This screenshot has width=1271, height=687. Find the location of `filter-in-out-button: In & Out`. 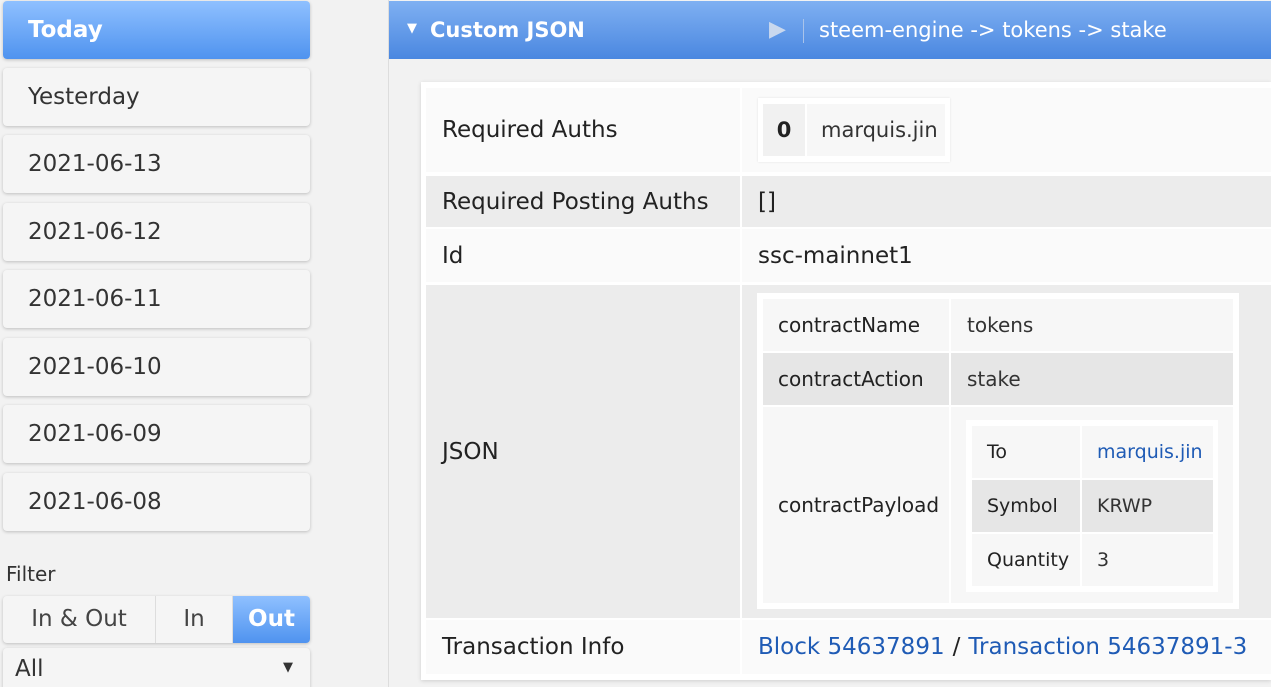

filter-in-out-button: In & Out is located at coordinates (79, 619).